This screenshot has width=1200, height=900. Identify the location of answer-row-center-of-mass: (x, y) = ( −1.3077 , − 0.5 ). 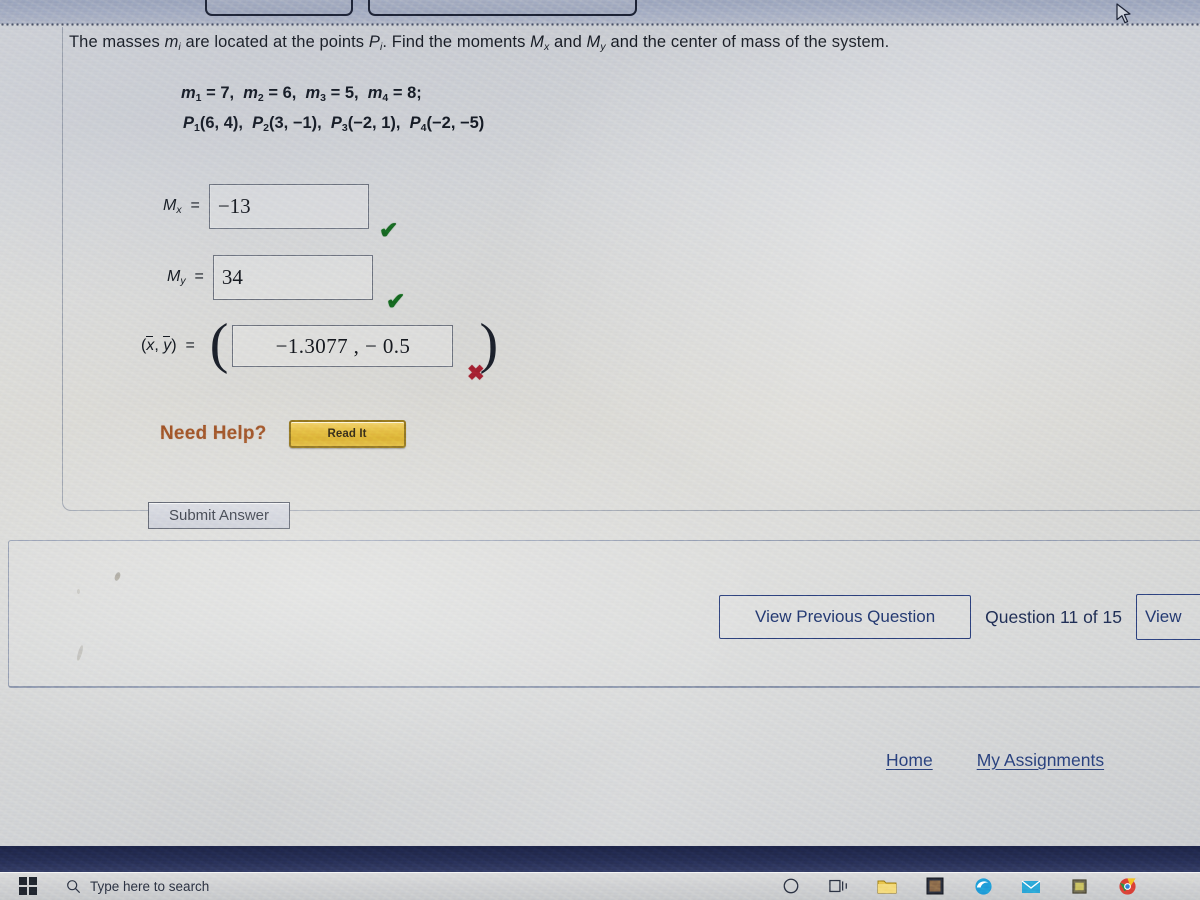
(320, 344).